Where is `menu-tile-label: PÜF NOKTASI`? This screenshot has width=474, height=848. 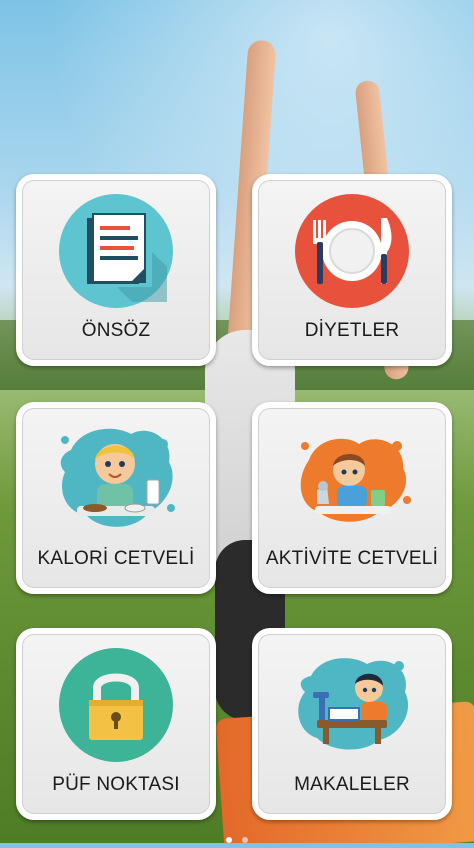
menu-tile-label: PÜF NOKTASI is located at coordinates (116, 784).